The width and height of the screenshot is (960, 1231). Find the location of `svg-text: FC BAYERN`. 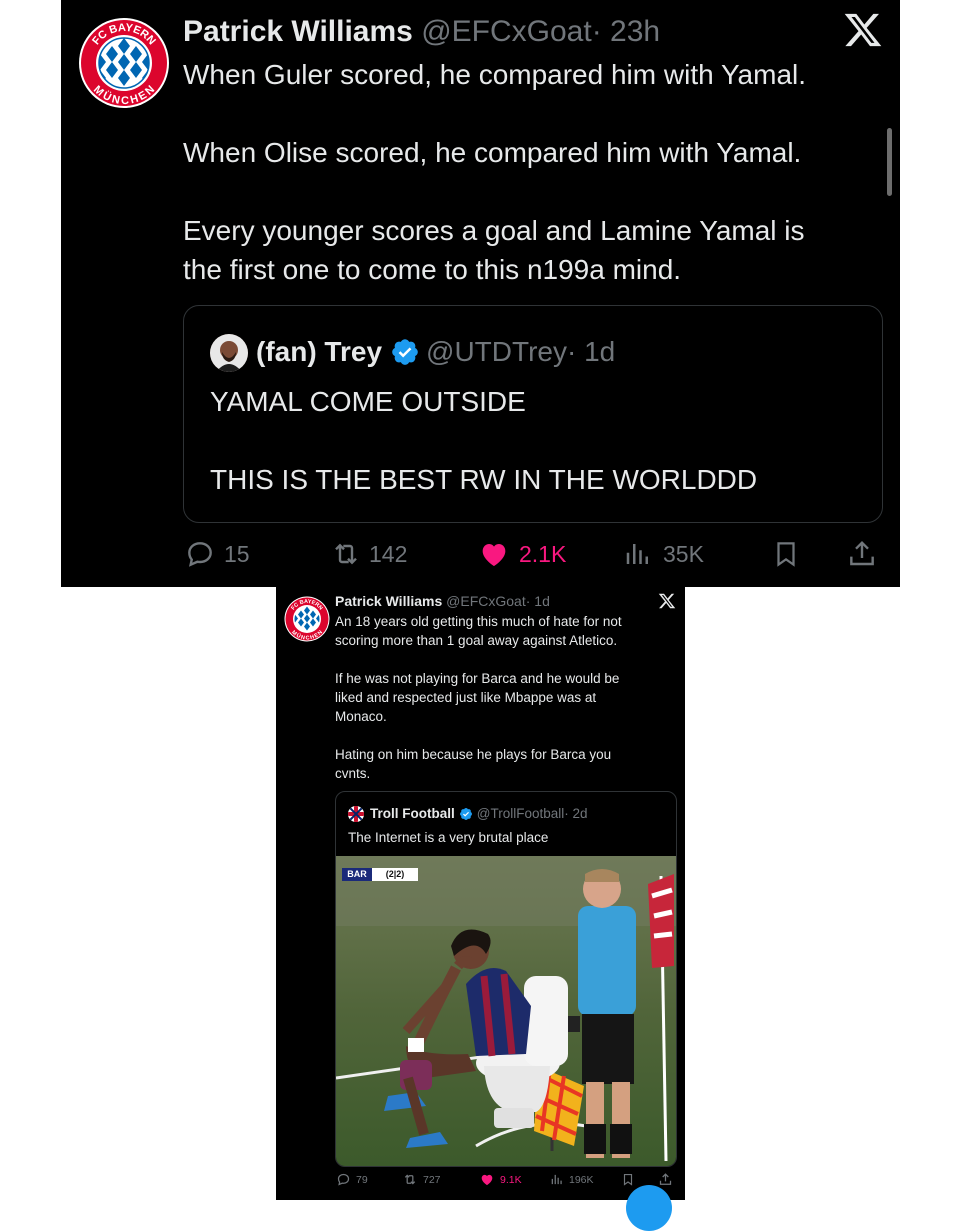

svg-text: FC BAYERN is located at coordinates (124, 34).